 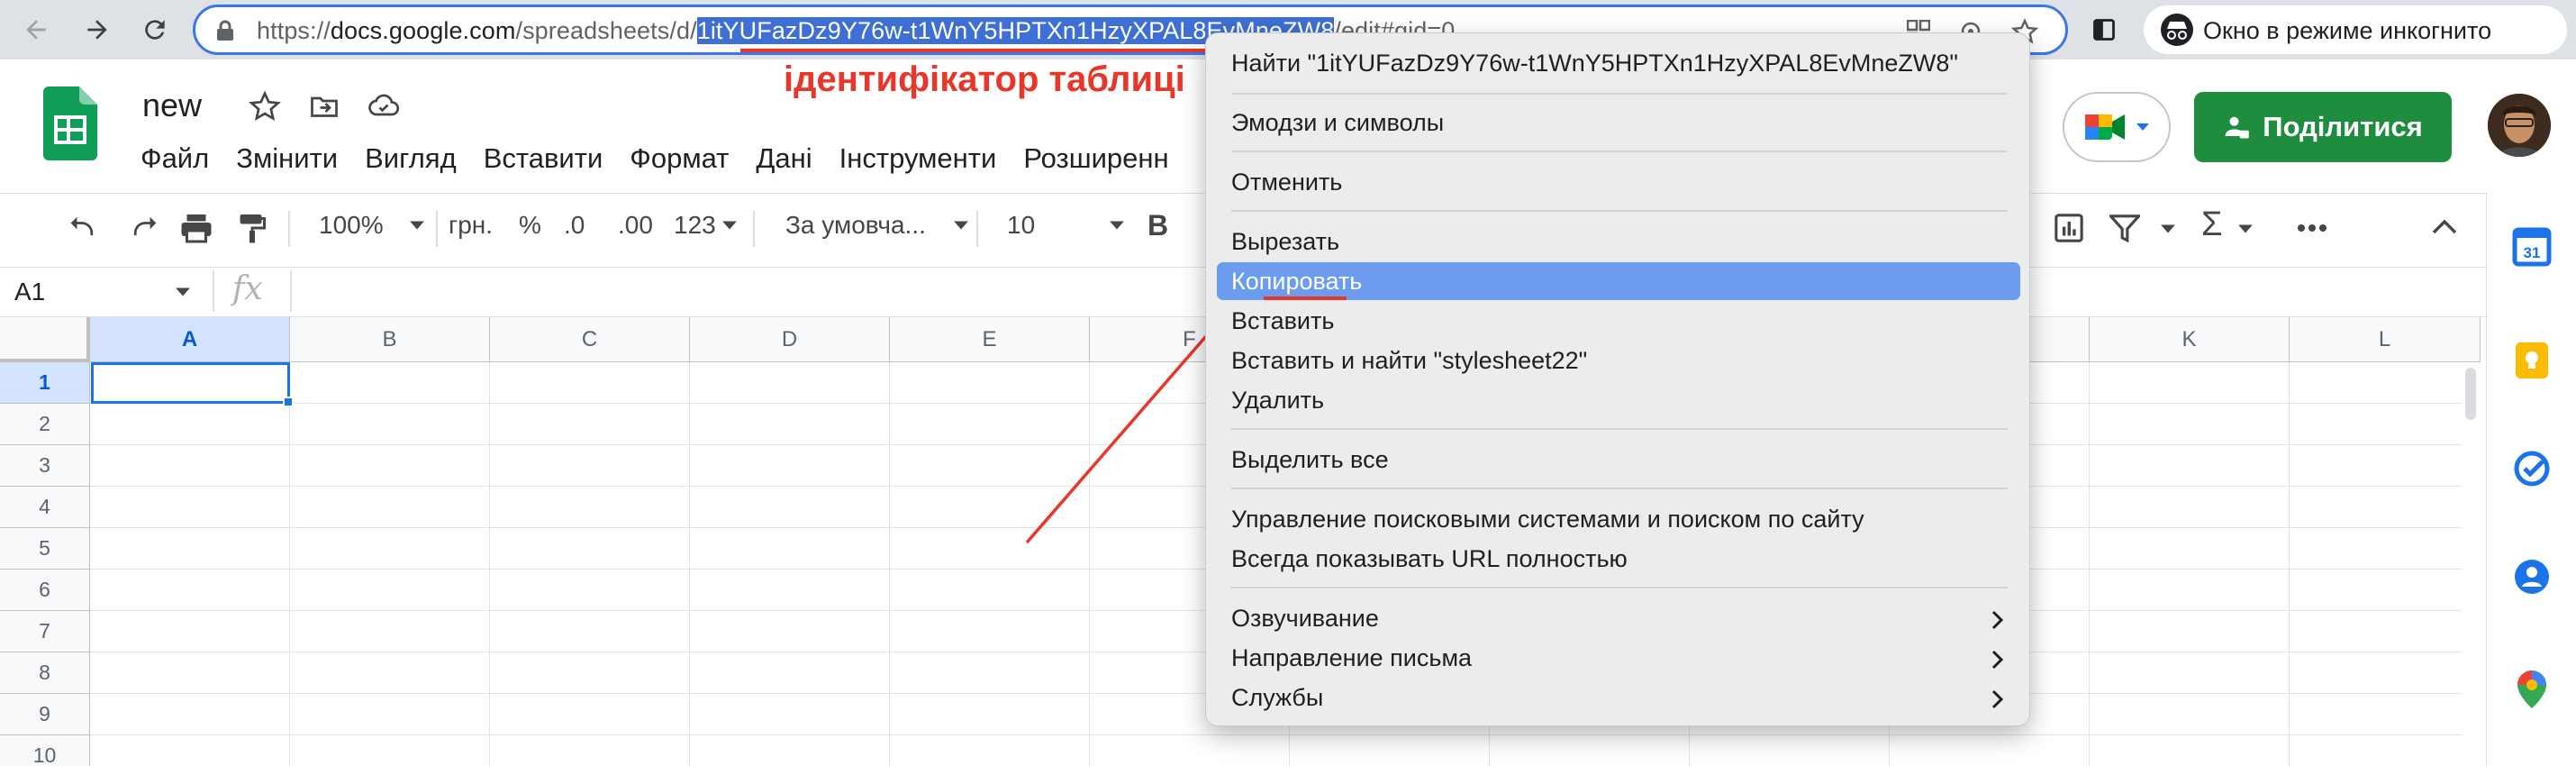 I want to click on percent-format-button: %, so click(x=530, y=225).